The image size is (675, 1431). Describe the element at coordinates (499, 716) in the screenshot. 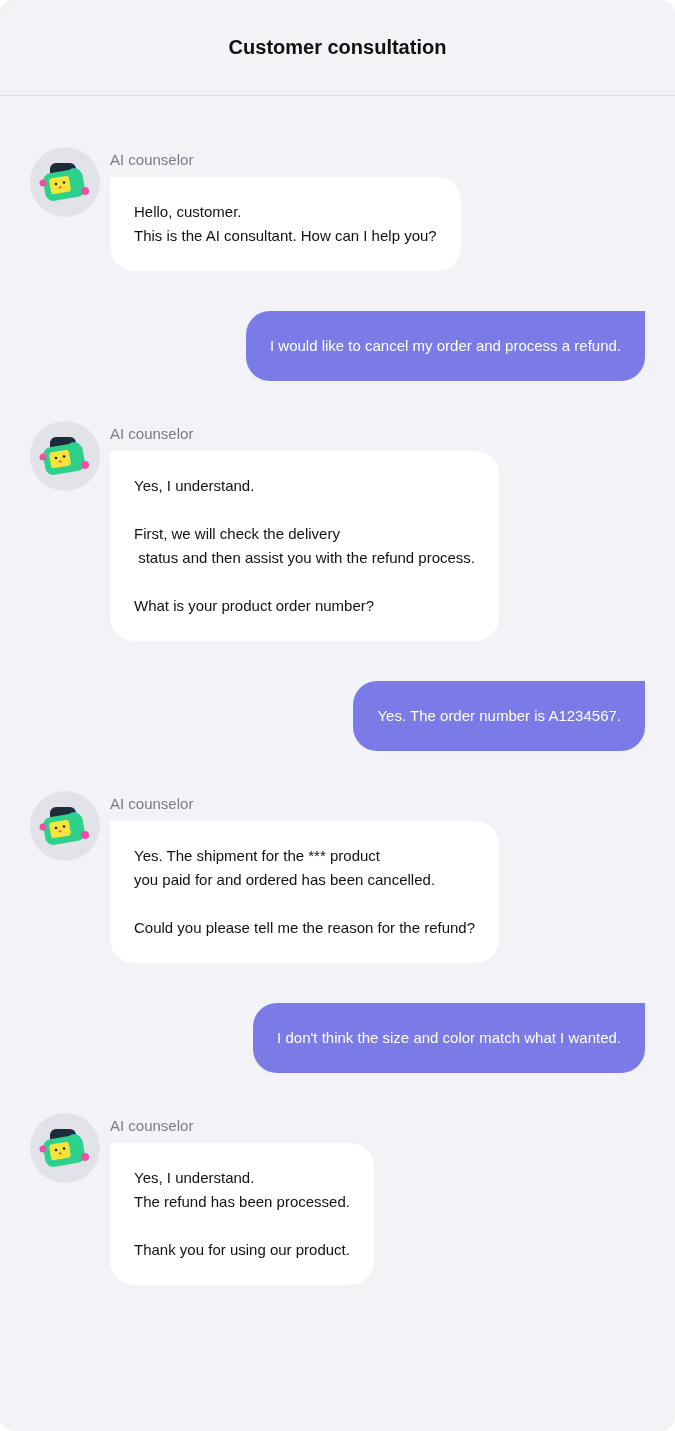

I see `message-text: Yes. The order number is A1234567.` at that location.